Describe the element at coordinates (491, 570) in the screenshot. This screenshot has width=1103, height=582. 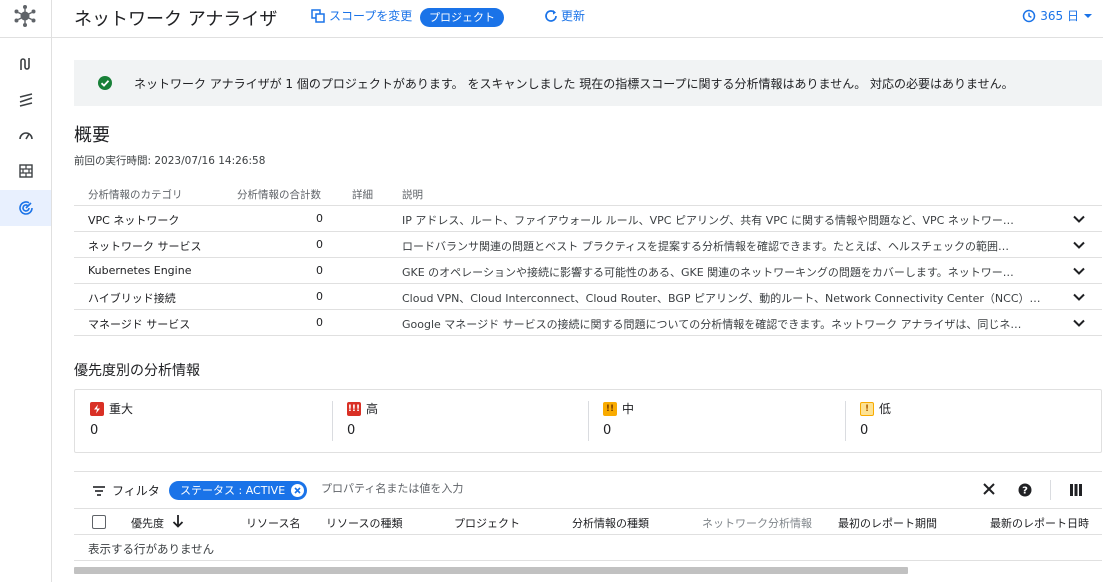
I see `horizontal-scrollbar` at that location.